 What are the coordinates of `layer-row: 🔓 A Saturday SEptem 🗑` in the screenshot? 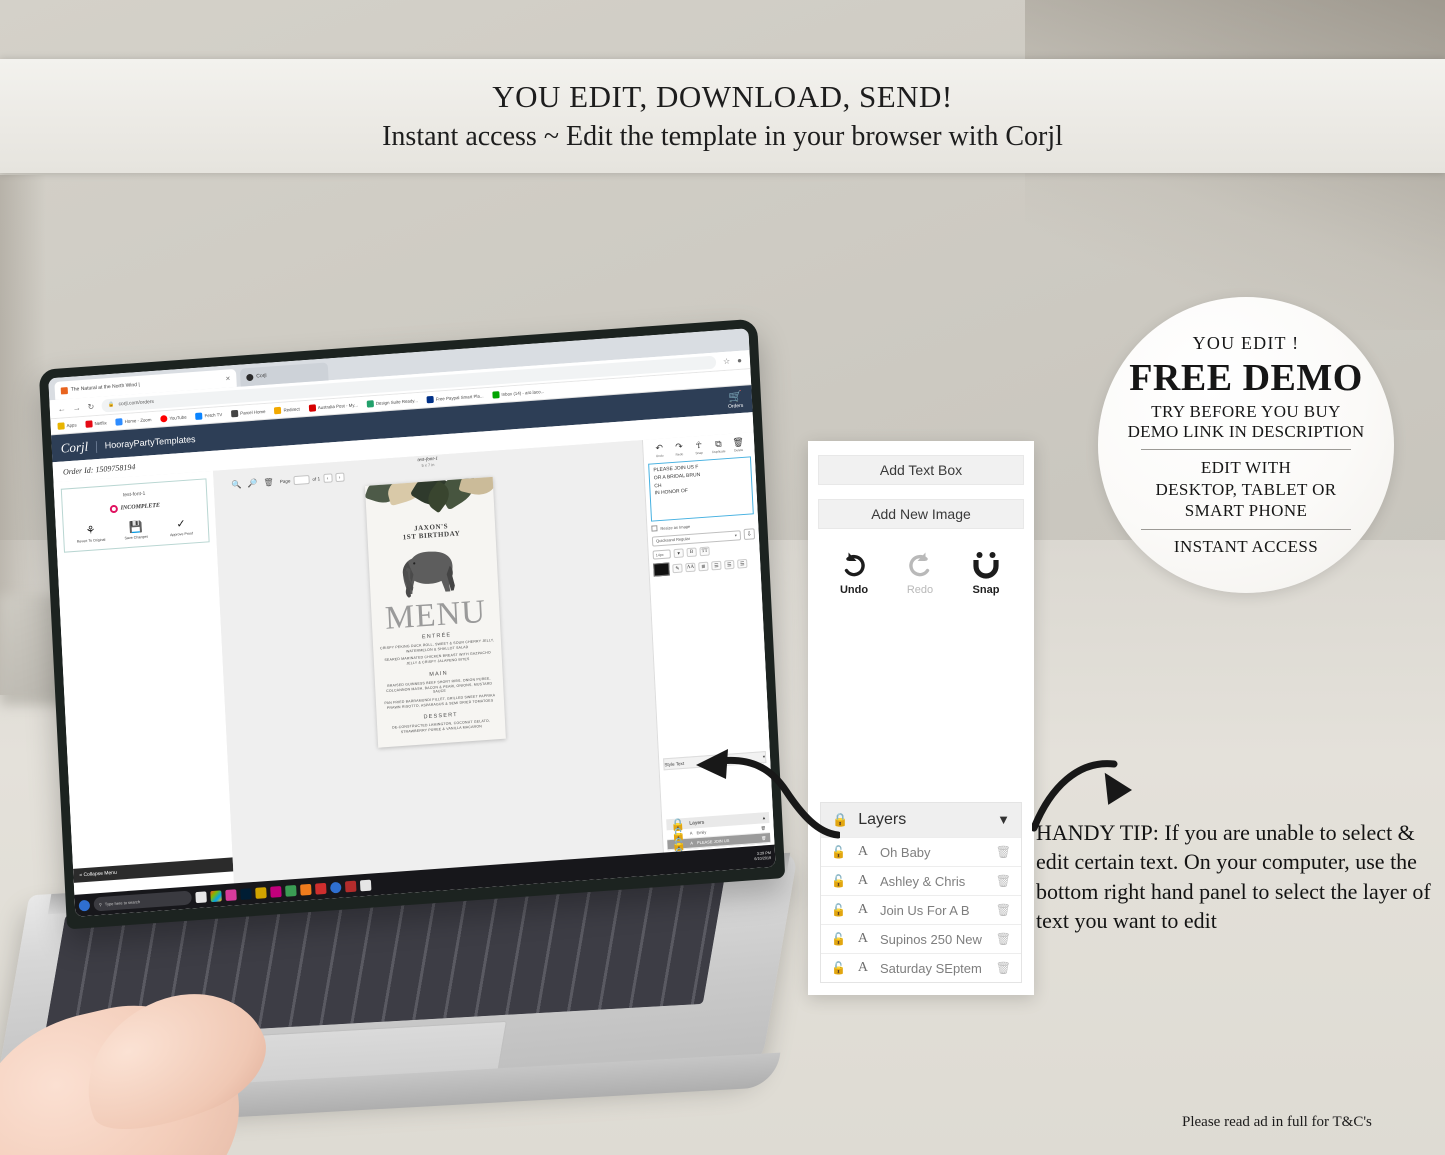 It's located at (921, 967).